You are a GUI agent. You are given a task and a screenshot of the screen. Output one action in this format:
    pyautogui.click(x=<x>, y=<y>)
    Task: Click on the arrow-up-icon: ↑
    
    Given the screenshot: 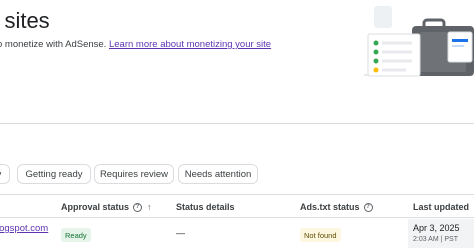 What is the action you would take?
    pyautogui.click(x=149, y=207)
    